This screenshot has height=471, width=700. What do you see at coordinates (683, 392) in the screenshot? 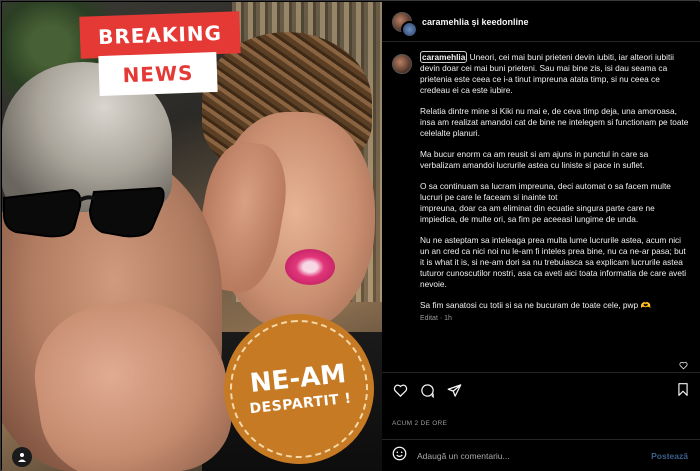
I see `bookmark-icon` at bounding box center [683, 392].